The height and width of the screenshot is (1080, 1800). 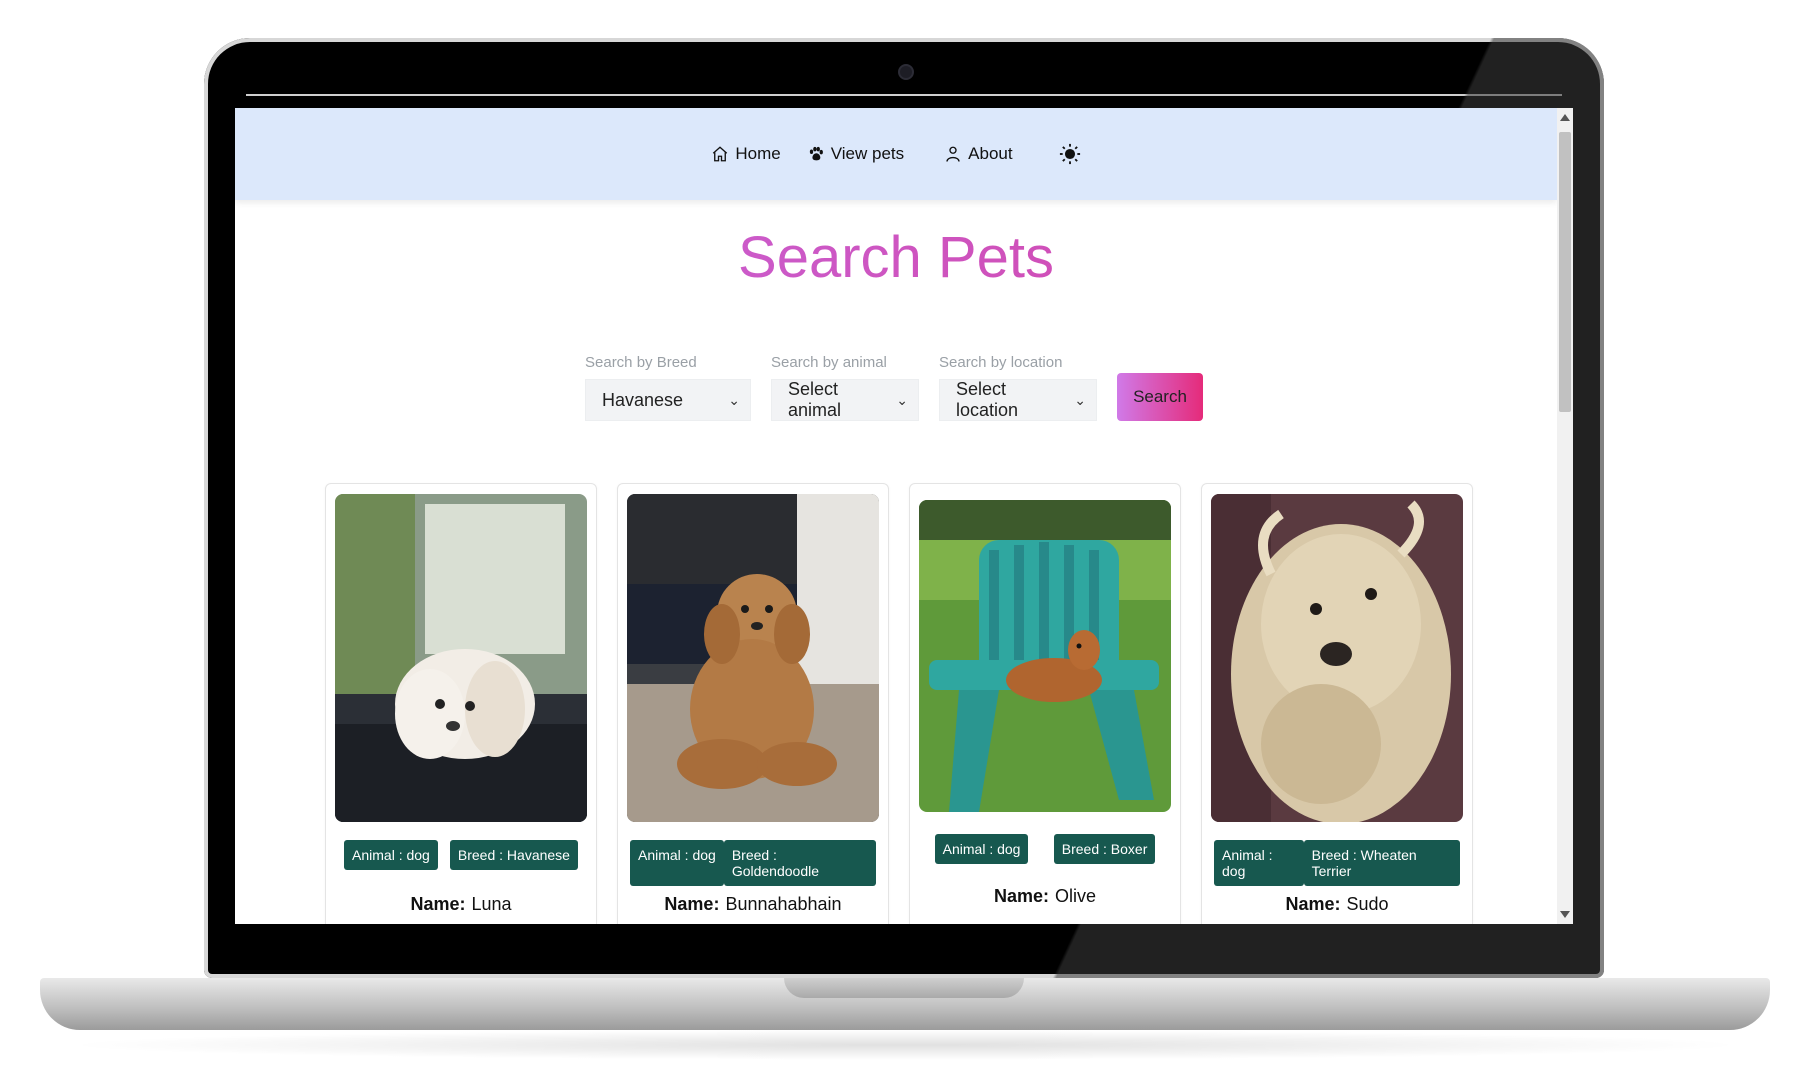 I want to click on laptop-base, so click(x=905, y=1004).